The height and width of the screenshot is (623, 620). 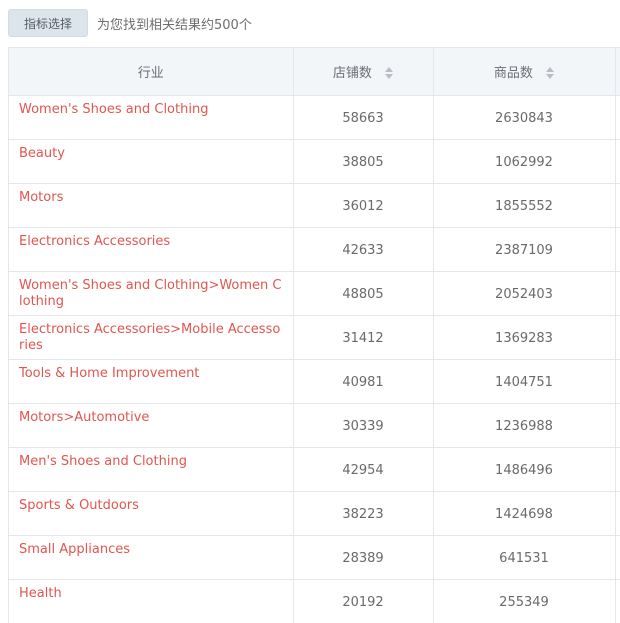 What do you see at coordinates (524, 425) in the screenshot?
I see `products-cell: 1236988` at bounding box center [524, 425].